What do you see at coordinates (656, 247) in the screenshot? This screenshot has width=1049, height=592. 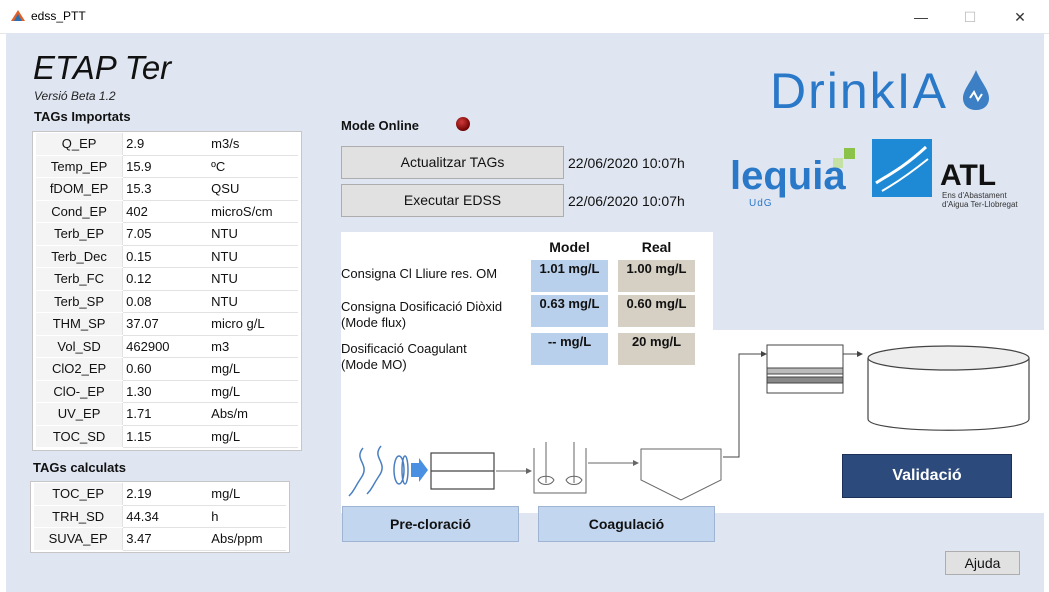 I see `real-column-header: Real` at bounding box center [656, 247].